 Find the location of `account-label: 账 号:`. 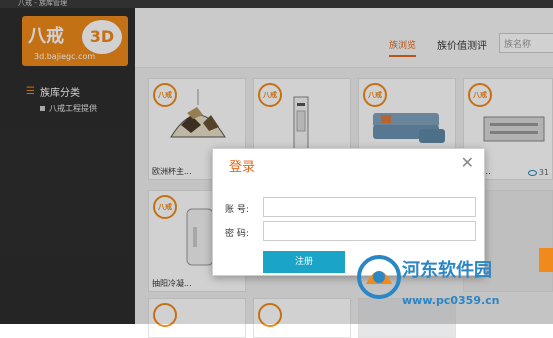

account-label: 账 号: is located at coordinates (237, 210).